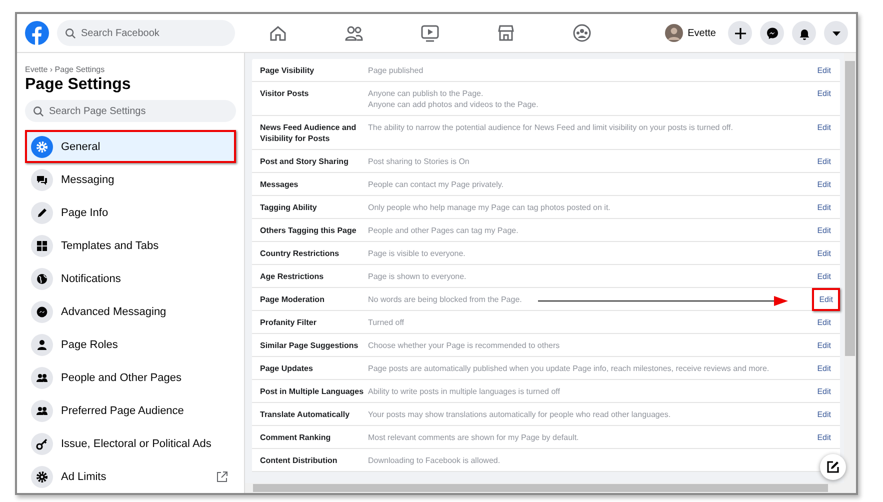 Image resolution: width=883 pixels, height=502 pixels. Describe the element at coordinates (582, 33) in the screenshot. I see `group-icon` at that location.